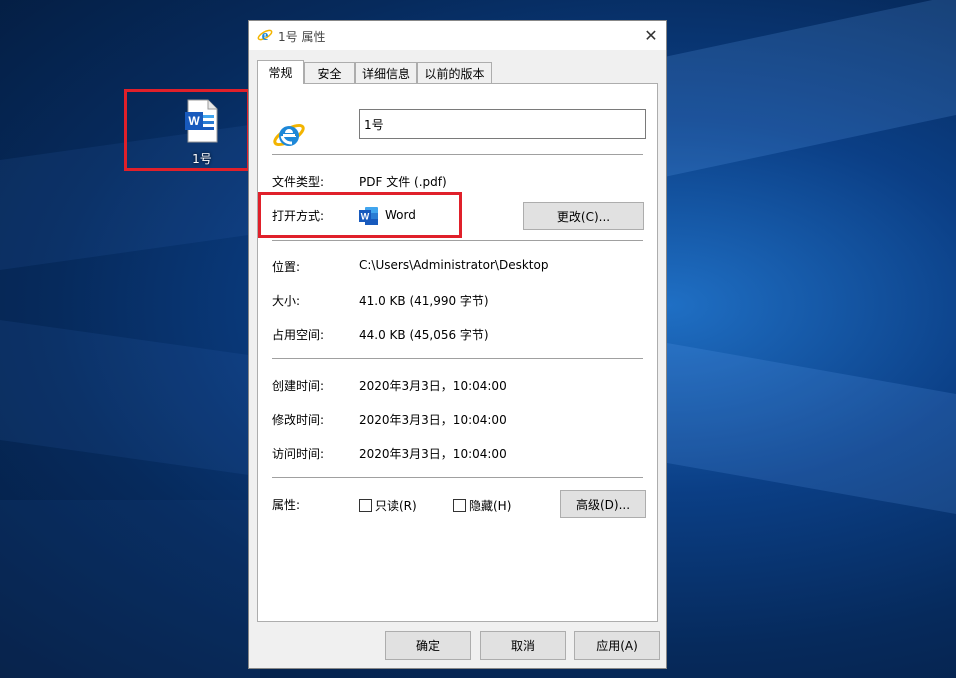 The width and height of the screenshot is (956, 678). What do you see at coordinates (617, 645) in the screenshot?
I see `apply-button: 应用(A)` at bounding box center [617, 645].